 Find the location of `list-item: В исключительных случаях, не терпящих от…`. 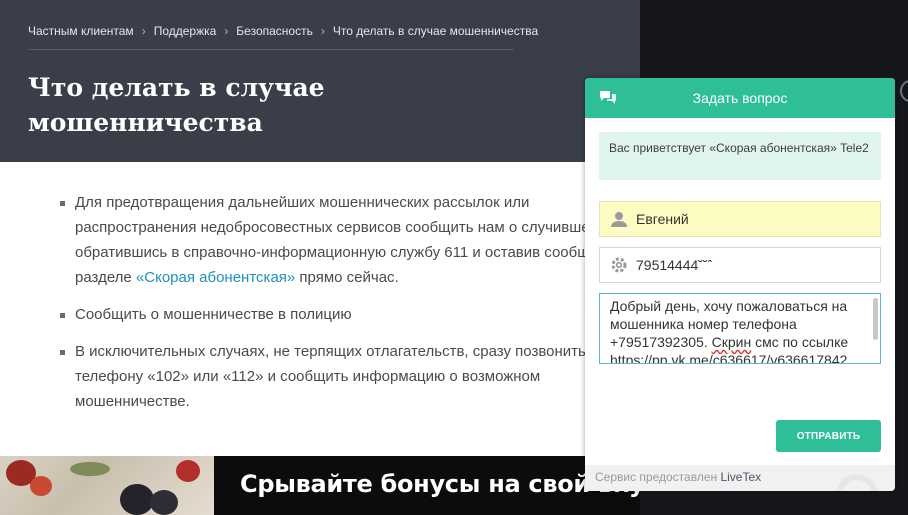

list-item: В исключительных случаях, не терпящих от… is located at coordinates (350, 376).